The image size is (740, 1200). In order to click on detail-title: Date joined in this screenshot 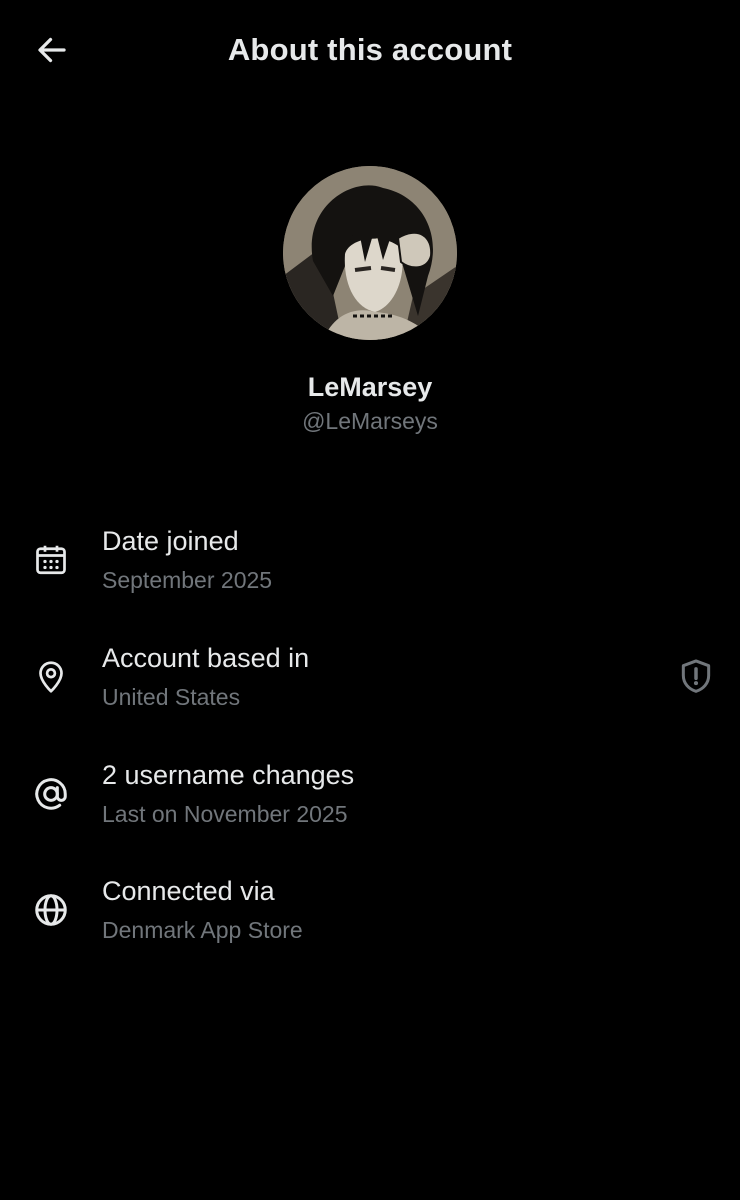, I will do `click(170, 541)`.